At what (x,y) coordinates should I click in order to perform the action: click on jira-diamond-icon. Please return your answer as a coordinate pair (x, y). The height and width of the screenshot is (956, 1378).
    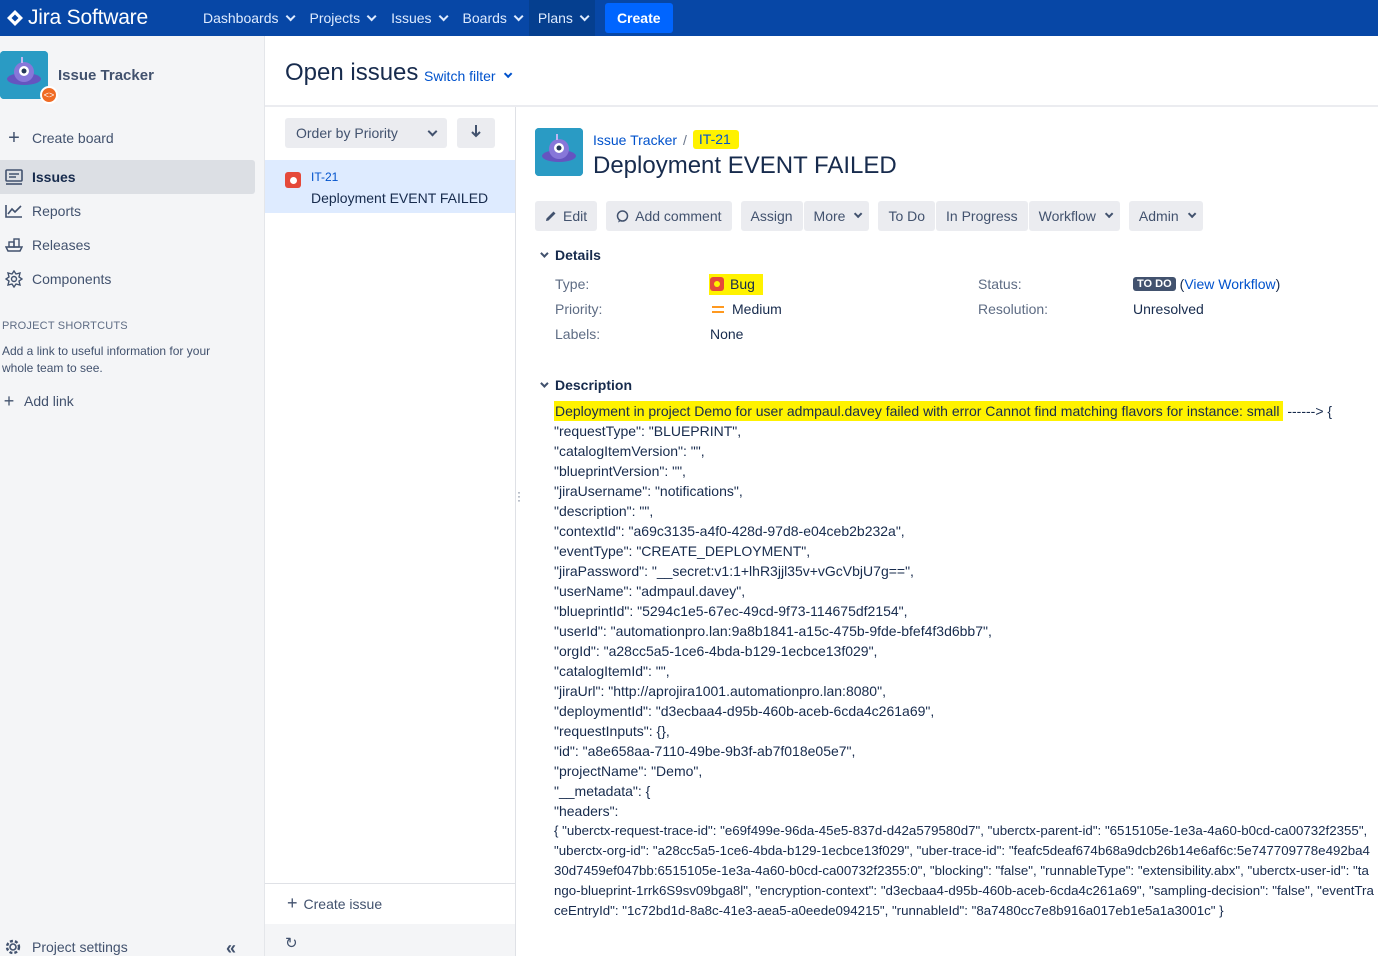
    Looking at the image, I should click on (15, 18).